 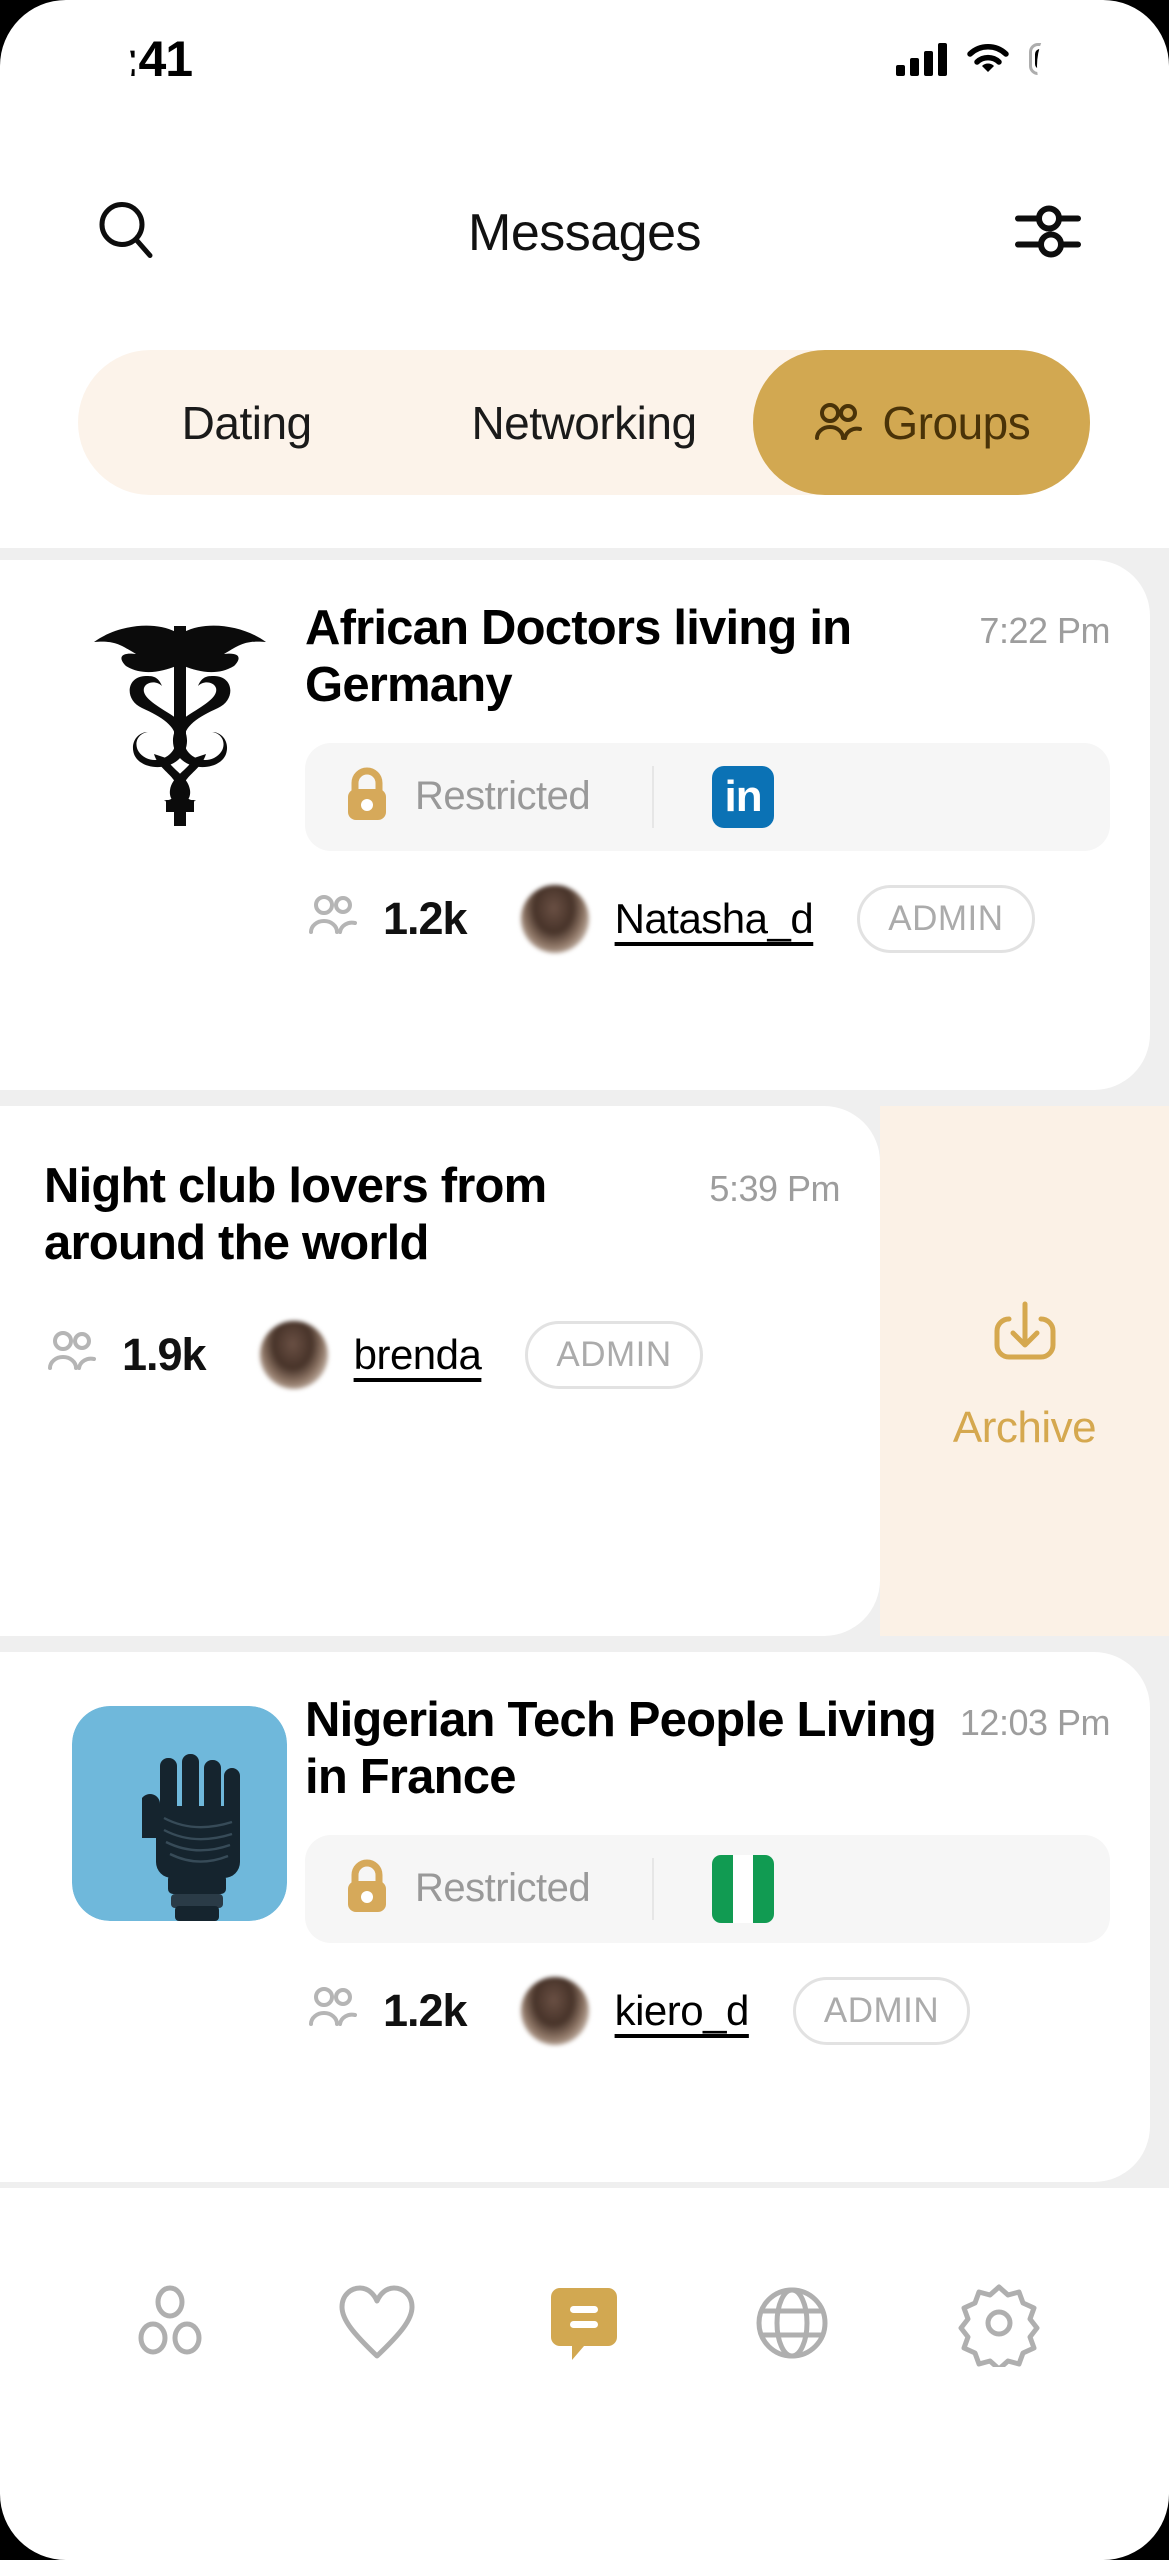 I want to click on nav-discover, so click(x=170, y=2325).